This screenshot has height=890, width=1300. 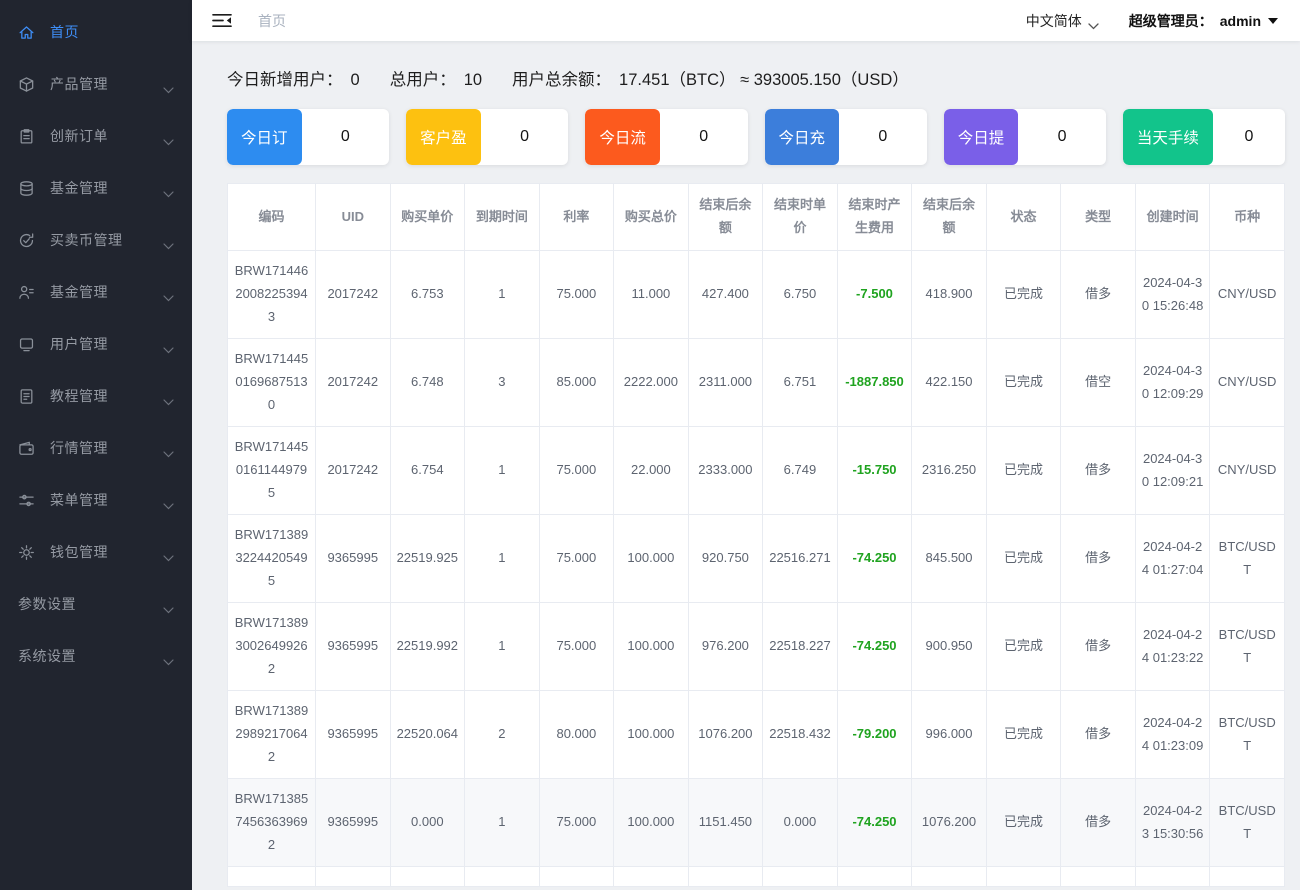 I want to click on sidebar-item-label: 菜单管理, so click(x=79, y=500).